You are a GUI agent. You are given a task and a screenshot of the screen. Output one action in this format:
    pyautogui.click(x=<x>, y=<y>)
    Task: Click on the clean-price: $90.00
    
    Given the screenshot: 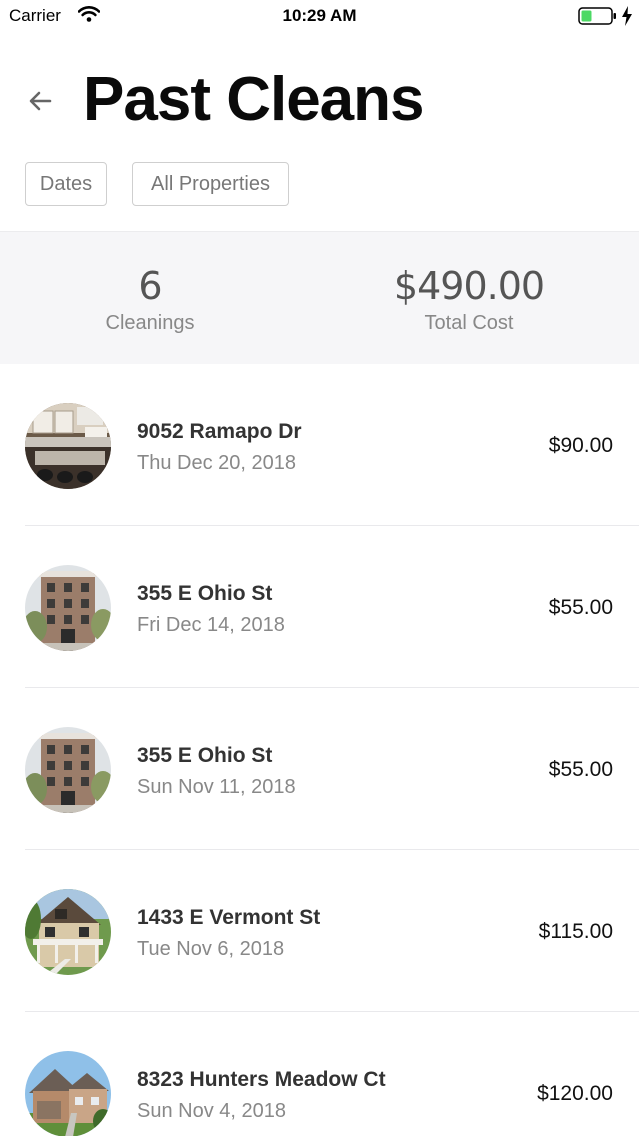 What is the action you would take?
    pyautogui.click(x=580, y=445)
    